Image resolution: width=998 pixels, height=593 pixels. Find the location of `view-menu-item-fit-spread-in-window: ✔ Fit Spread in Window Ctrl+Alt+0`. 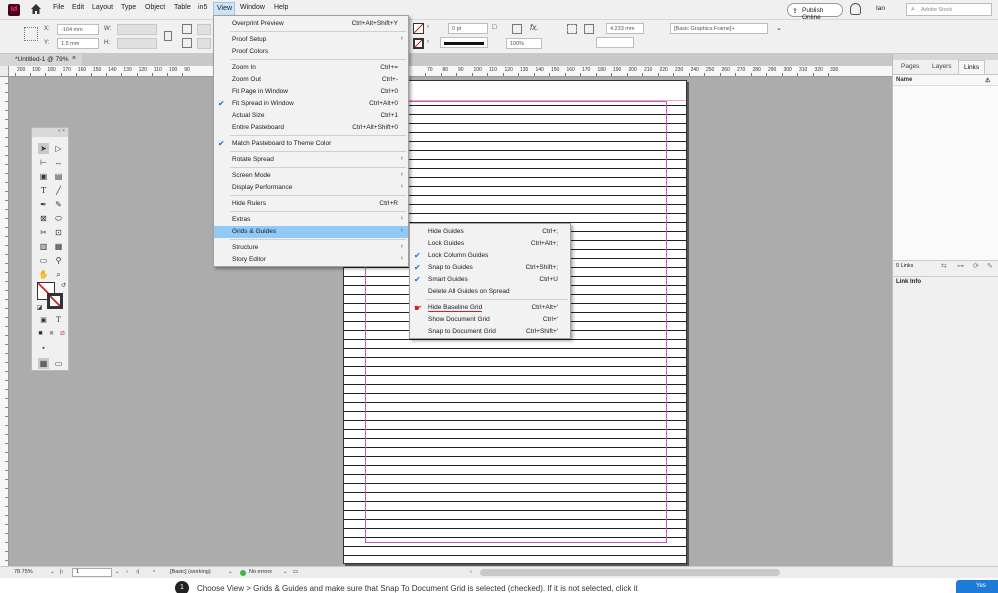

view-menu-item-fit-spread-in-window: ✔ Fit Spread in Window Ctrl+Alt+0 is located at coordinates (311, 104).